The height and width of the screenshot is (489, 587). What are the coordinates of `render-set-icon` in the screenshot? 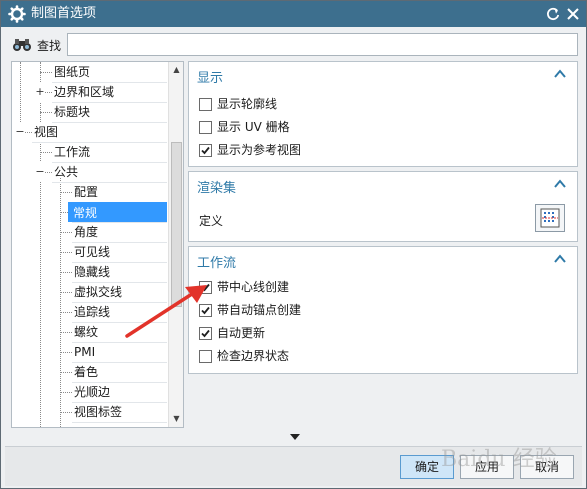 It's located at (550, 218).